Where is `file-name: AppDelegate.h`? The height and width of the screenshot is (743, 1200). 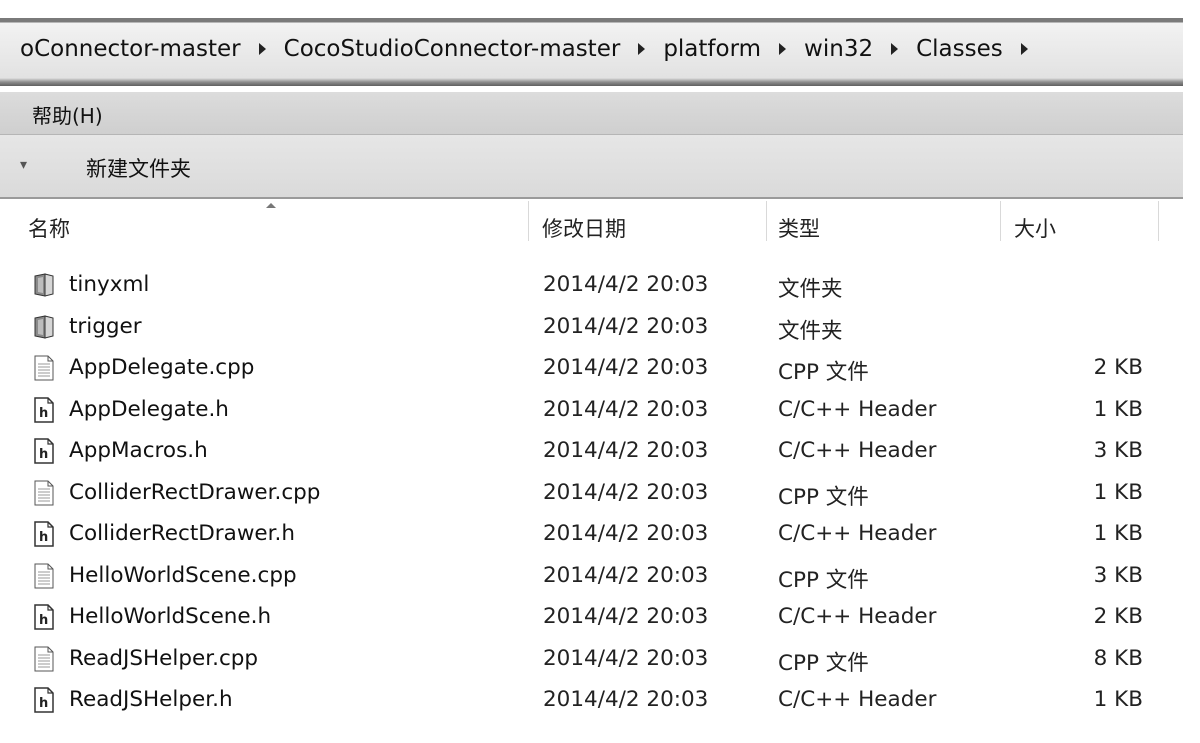 file-name: AppDelegate.h is located at coordinates (149, 409).